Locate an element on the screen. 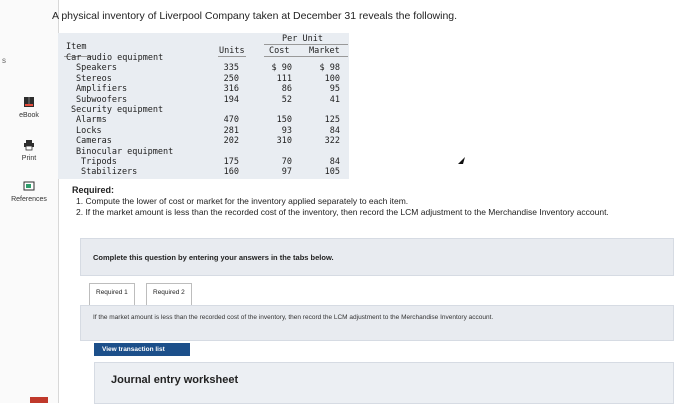 The image size is (700, 404). sidebar-item-references: References is located at coordinates (29, 191).